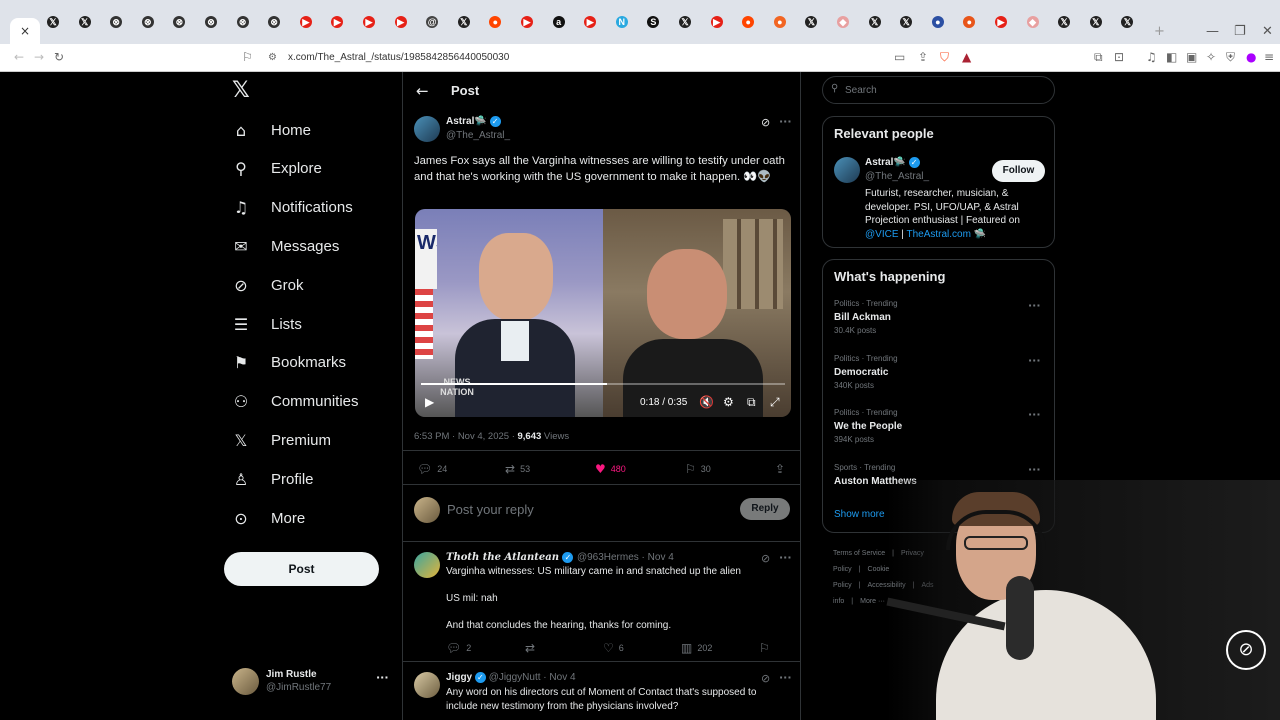  I want to click on menu-icon: ≡, so click(1269, 57).